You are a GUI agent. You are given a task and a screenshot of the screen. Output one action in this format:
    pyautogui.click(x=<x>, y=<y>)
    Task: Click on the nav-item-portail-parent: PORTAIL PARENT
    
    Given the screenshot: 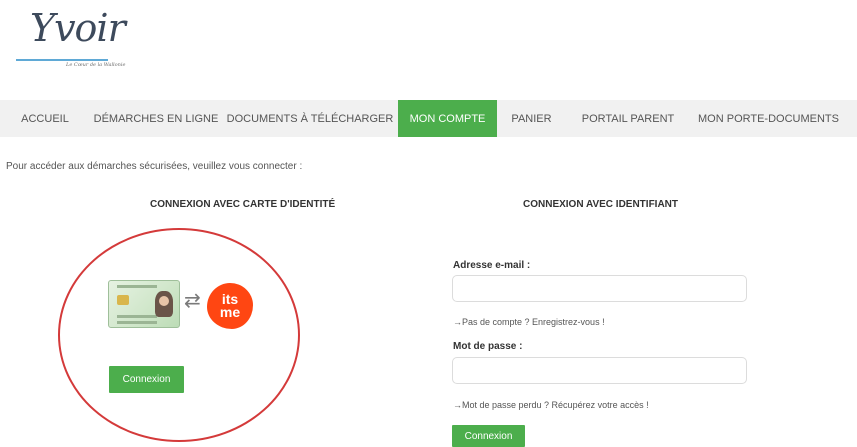 What is the action you would take?
    pyautogui.click(x=628, y=118)
    